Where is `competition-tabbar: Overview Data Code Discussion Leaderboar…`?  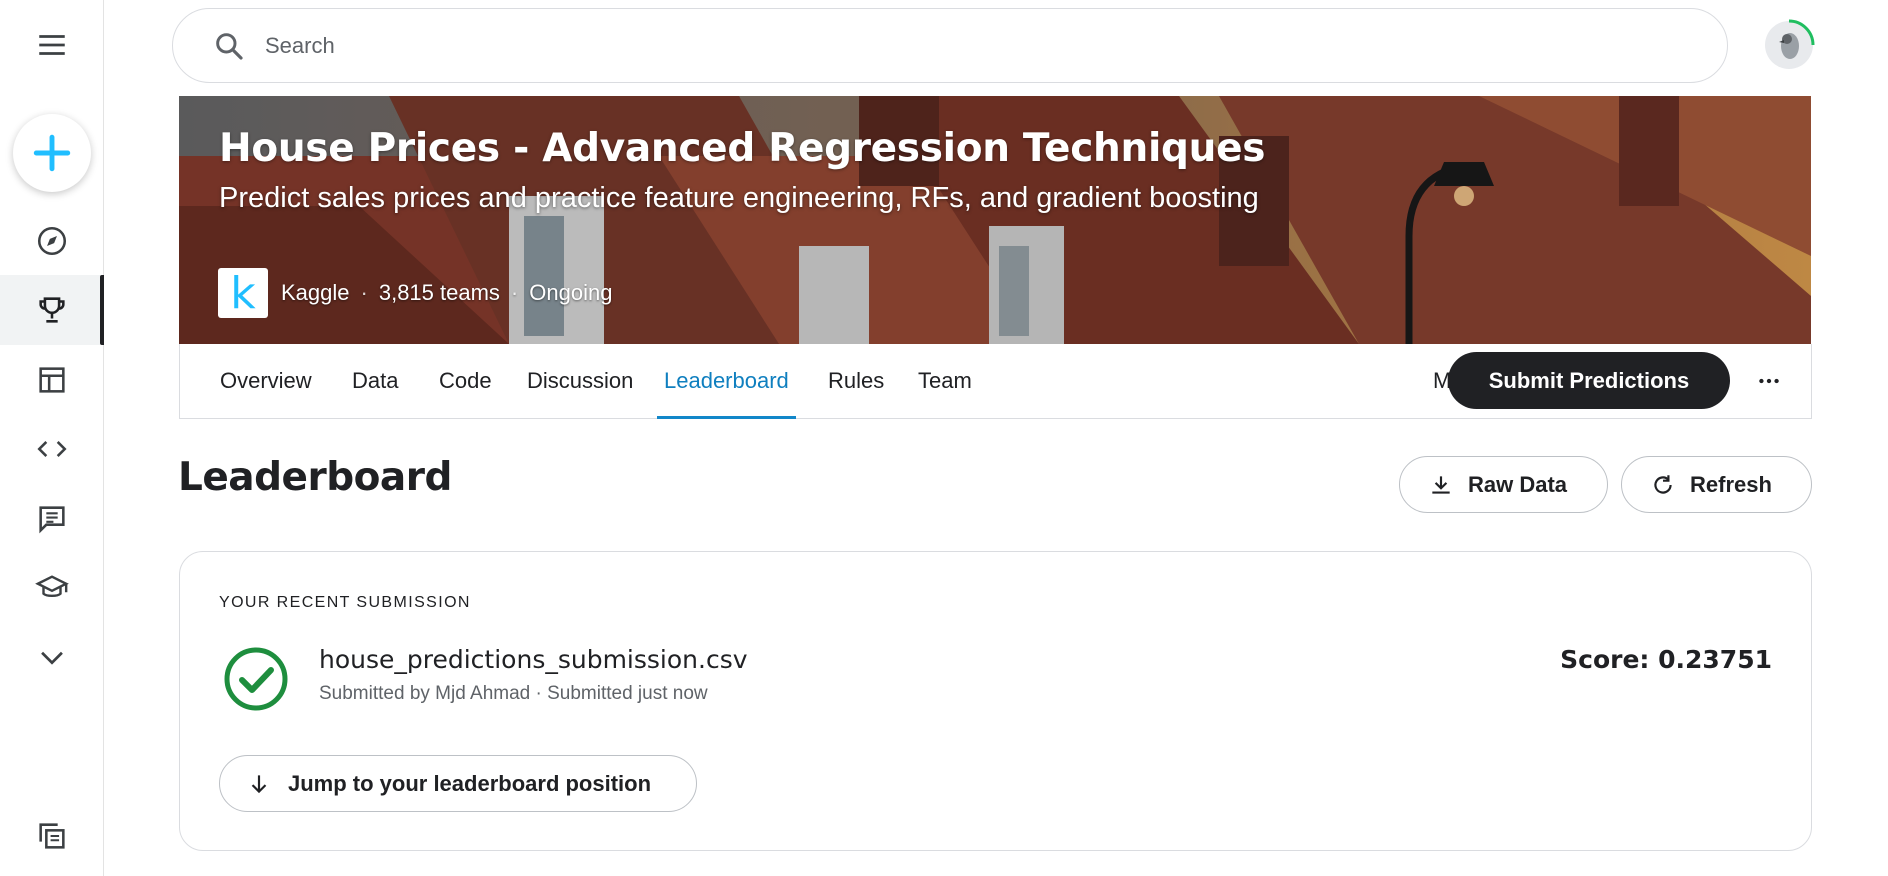
competition-tabbar: Overview Data Code Discussion Leaderboar… is located at coordinates (995, 381).